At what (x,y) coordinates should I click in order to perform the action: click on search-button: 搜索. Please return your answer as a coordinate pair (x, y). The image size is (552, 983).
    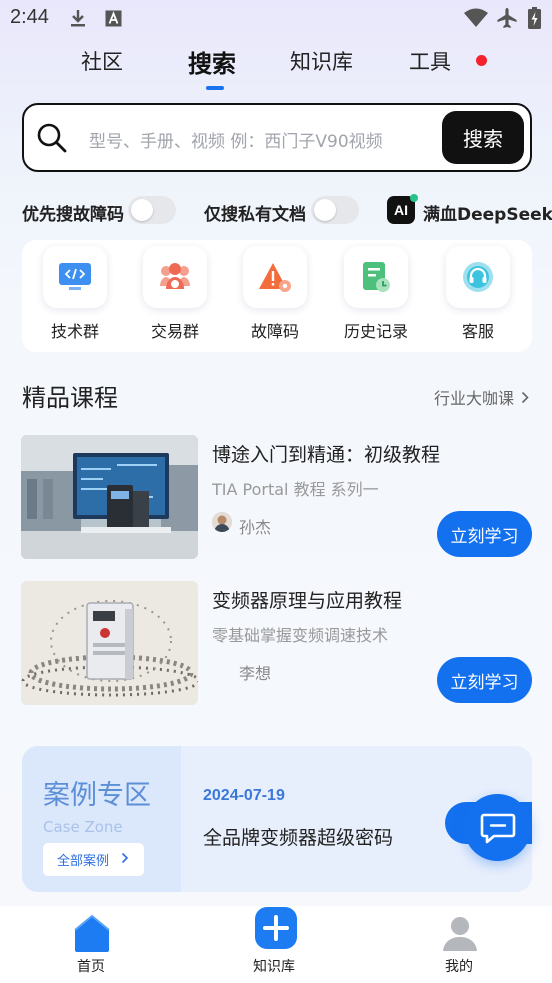
    Looking at the image, I should click on (483, 137).